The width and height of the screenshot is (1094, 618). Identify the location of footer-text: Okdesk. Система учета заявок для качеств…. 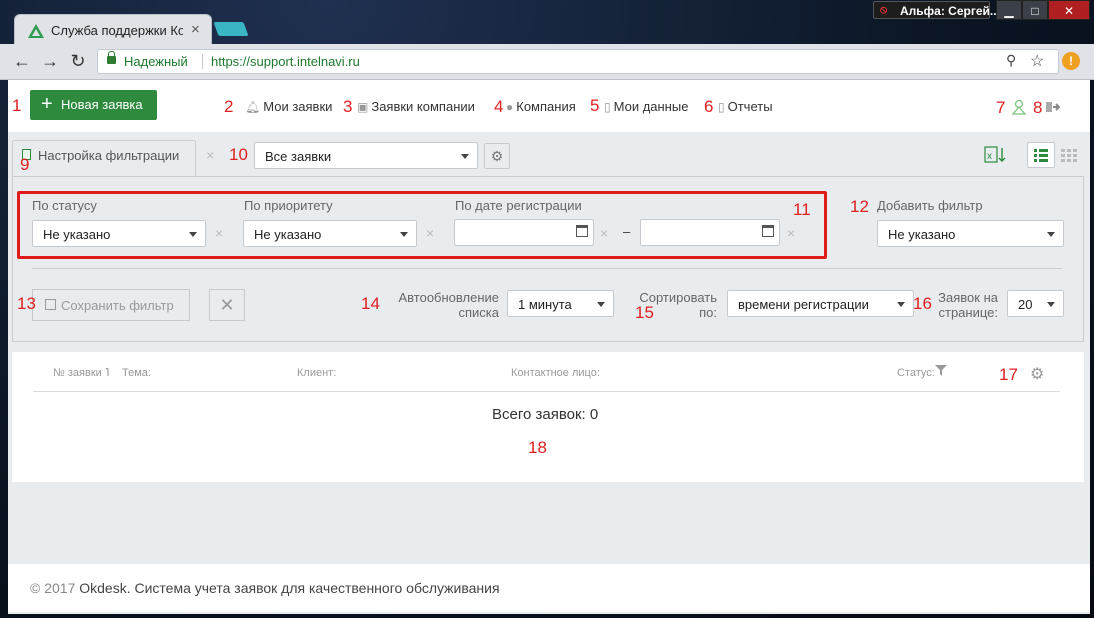
(289, 588).